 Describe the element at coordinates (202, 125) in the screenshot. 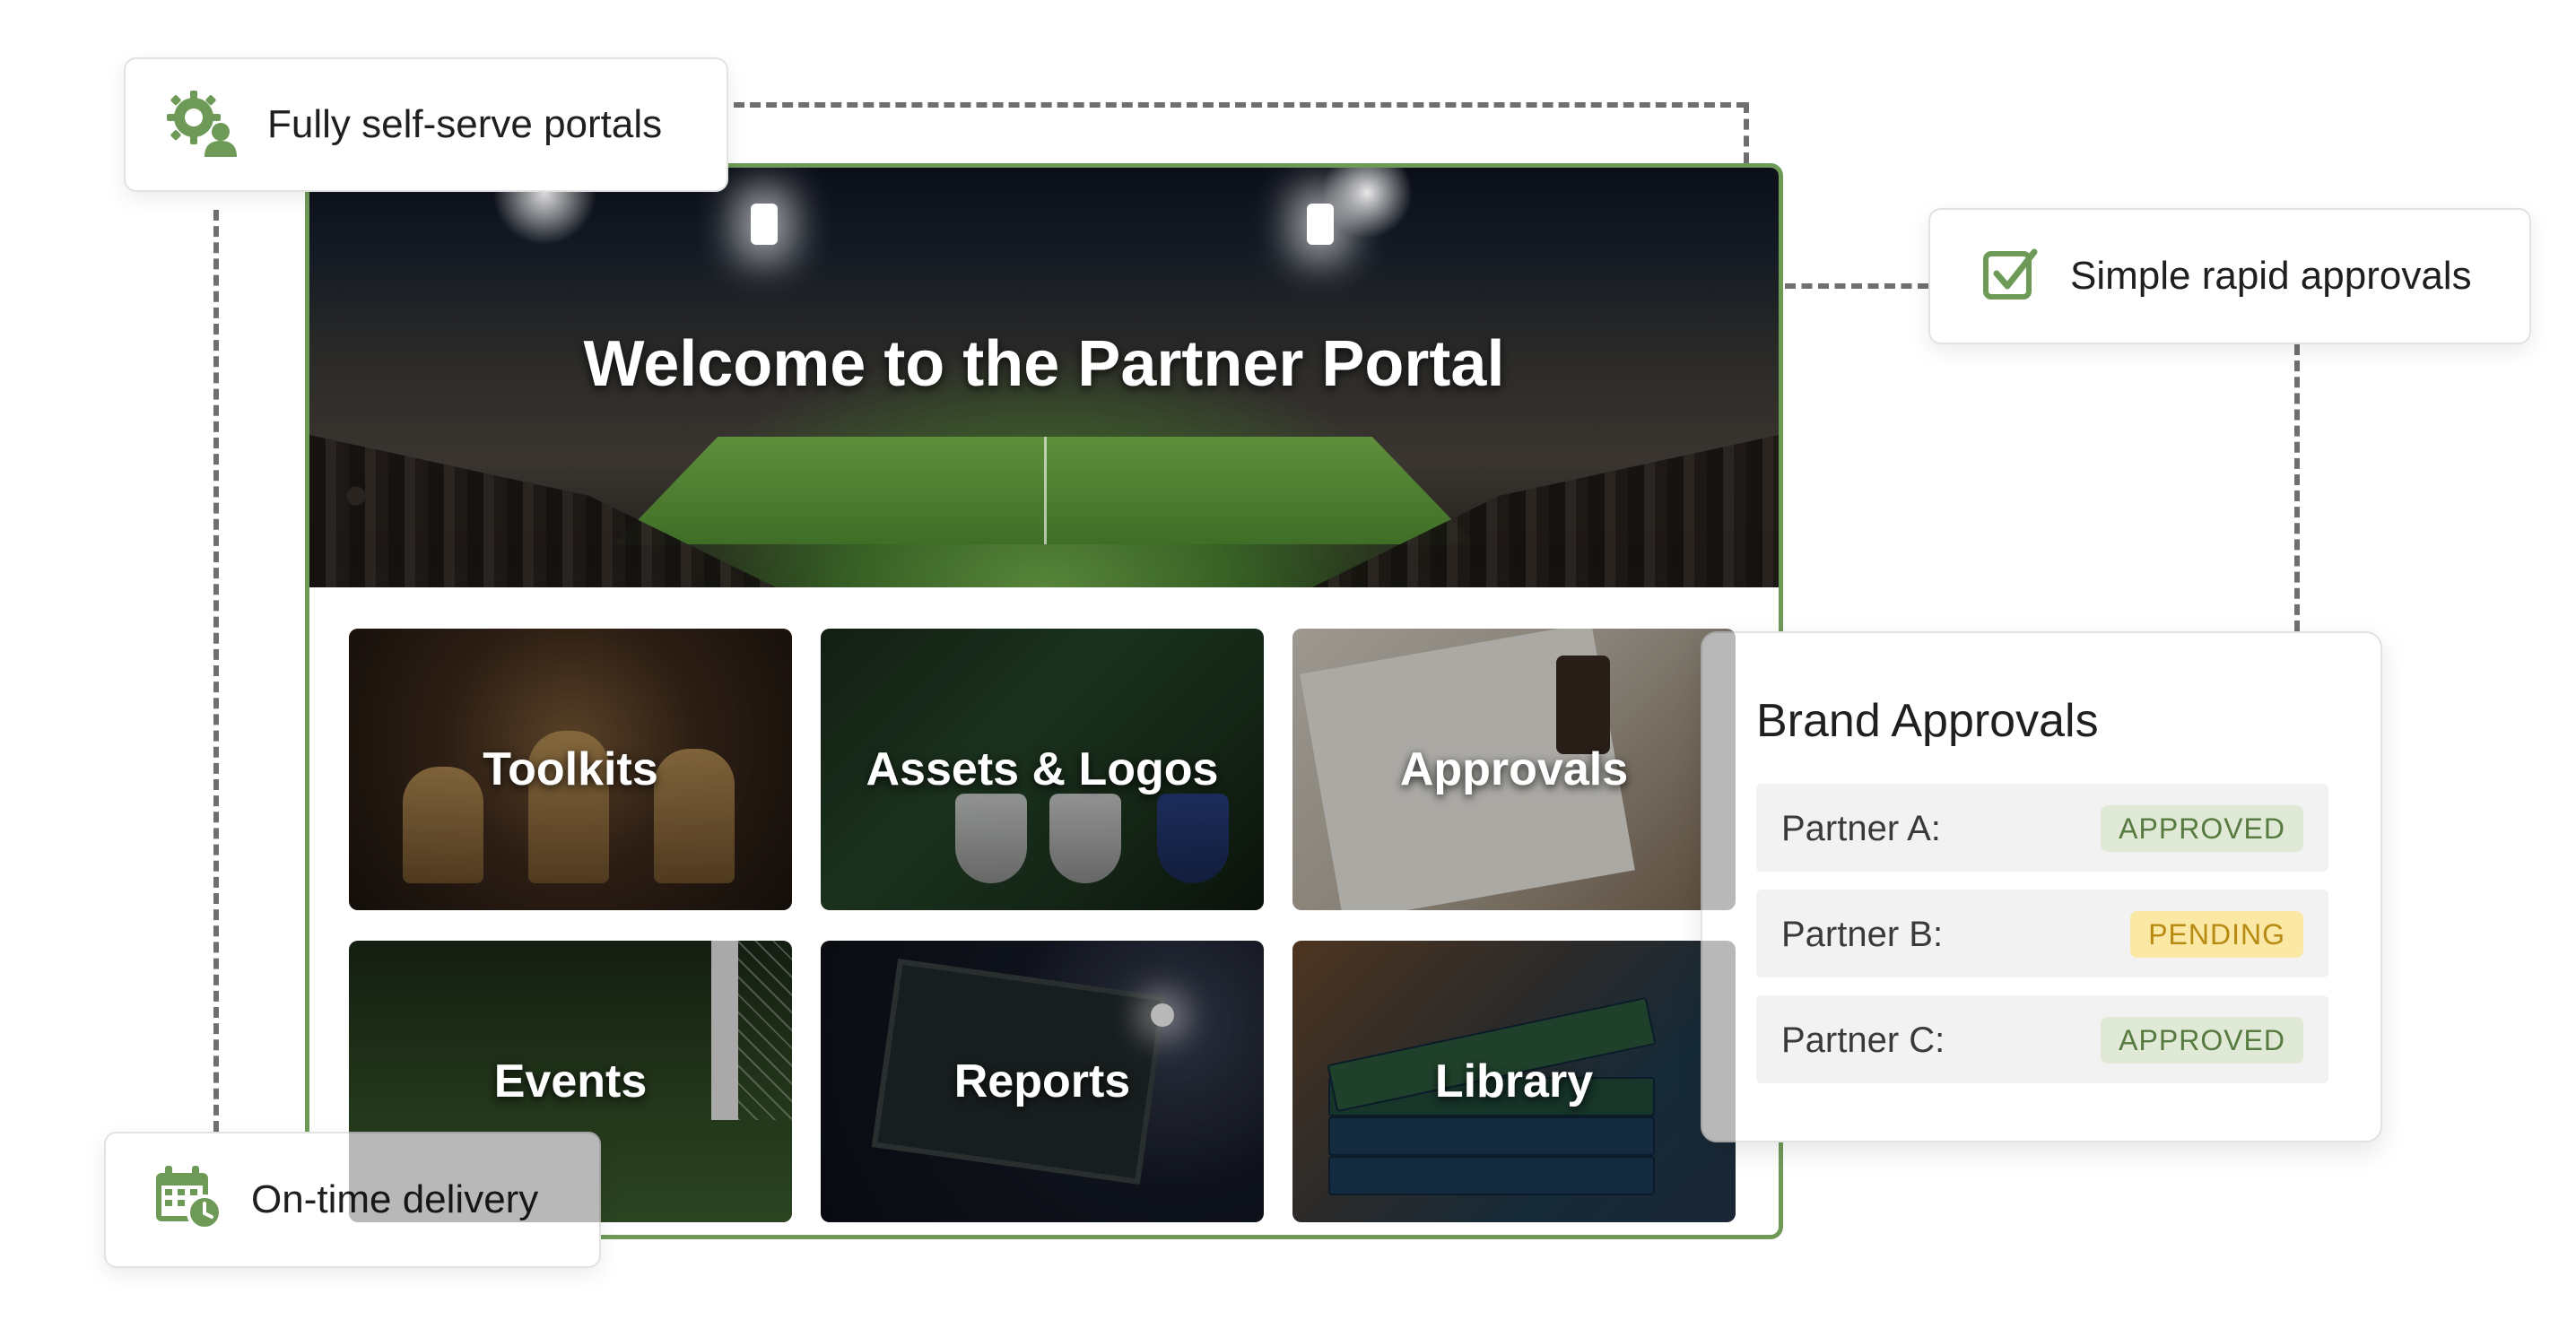

I see `gear-user-icon` at that location.